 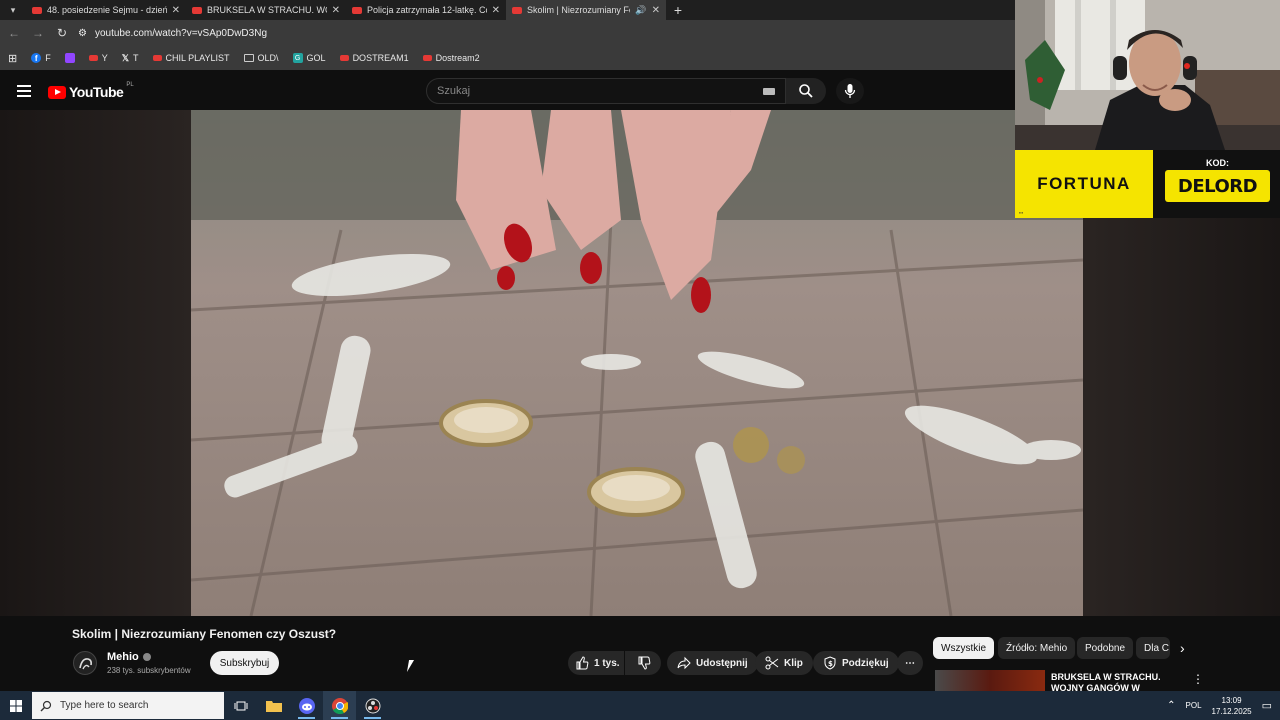 What do you see at coordinates (769, 91) in the screenshot?
I see `keyboard-icon` at bounding box center [769, 91].